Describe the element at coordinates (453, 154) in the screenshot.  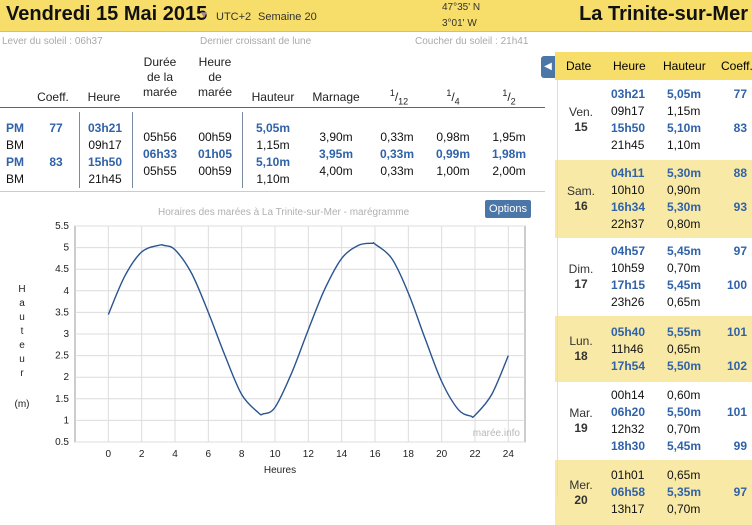
I see `table-cell-f4: 0,99m` at that location.